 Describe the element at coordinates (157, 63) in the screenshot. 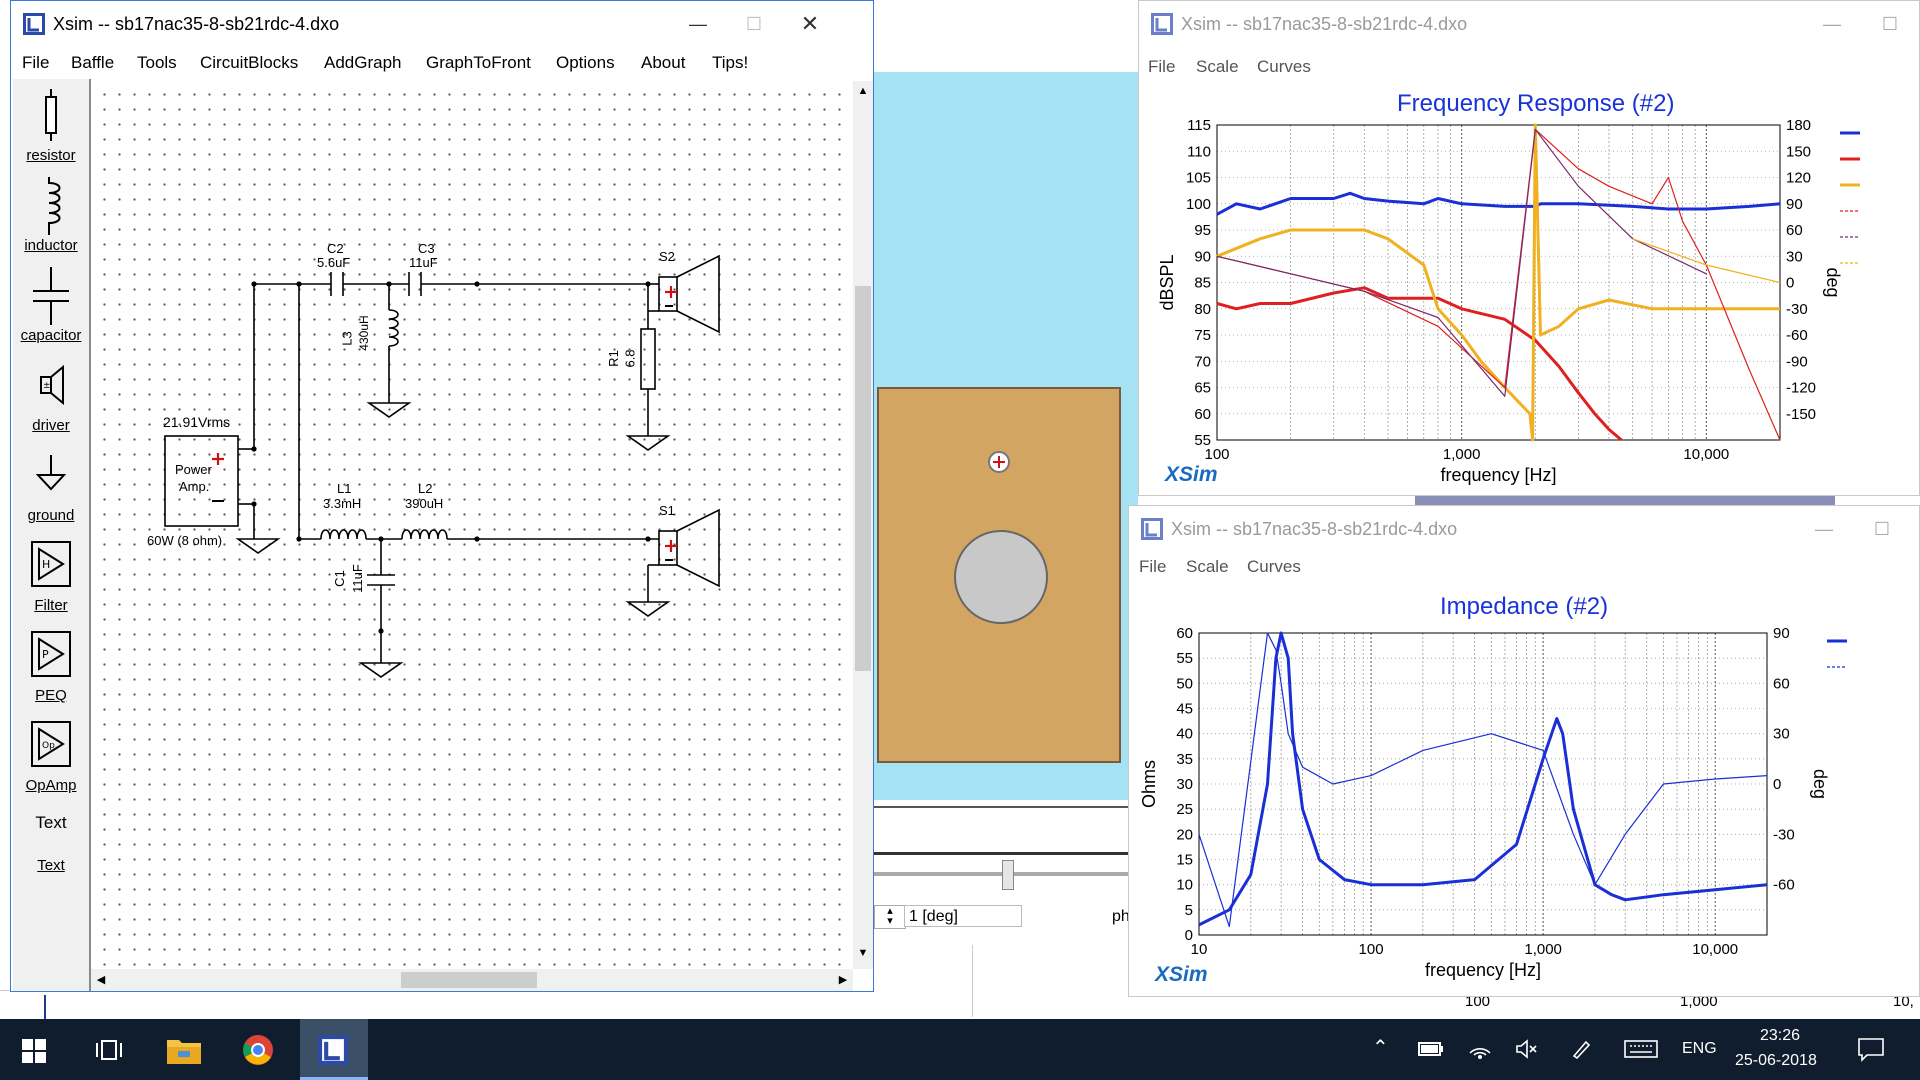

I see `menu-tools: Tools` at that location.